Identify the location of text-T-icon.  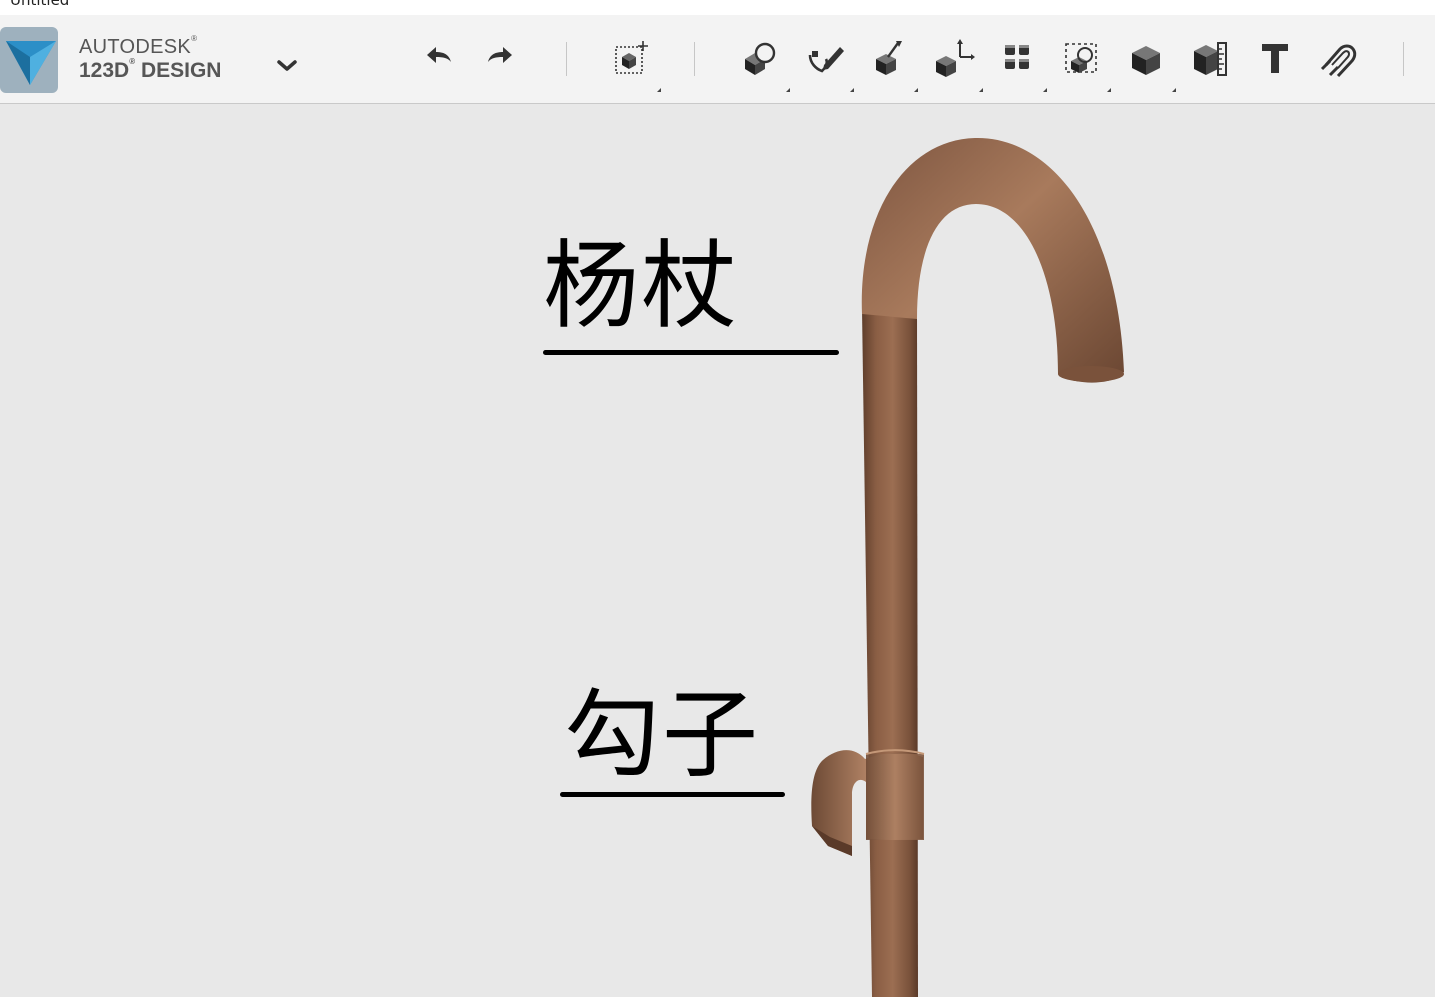
(1275, 58).